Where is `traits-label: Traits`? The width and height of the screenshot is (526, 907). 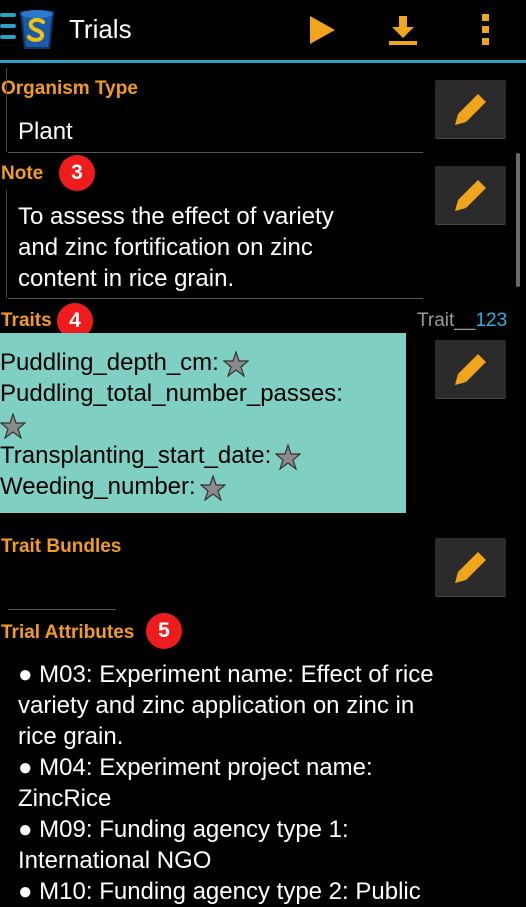 traits-label: Traits is located at coordinates (26, 320).